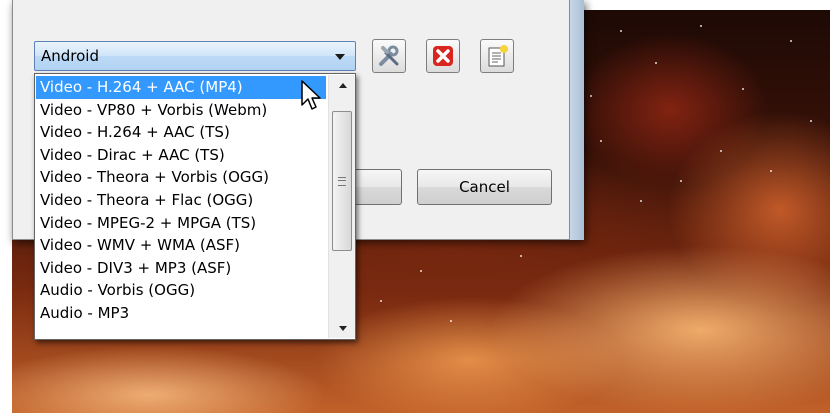 This screenshot has width=830, height=413. I want to click on dropdown-item: Video - Theora + Flac (OGG), so click(181, 200).